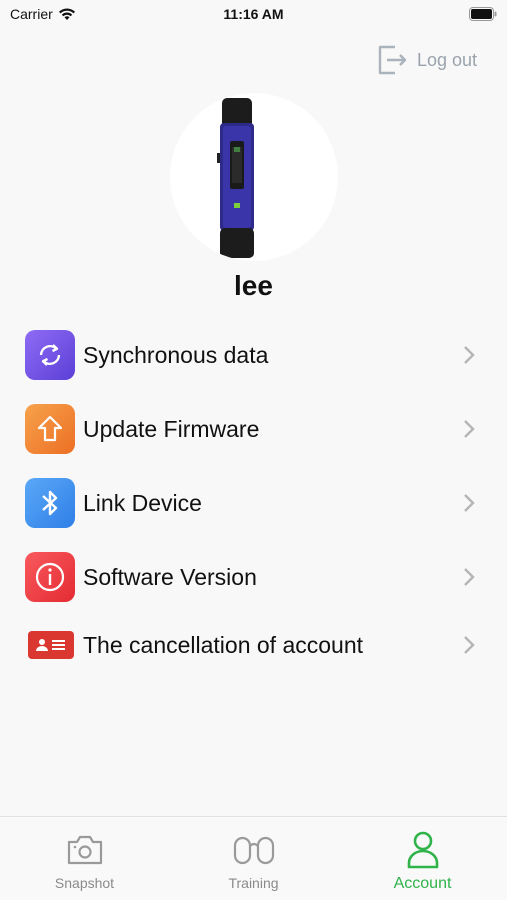 The height and width of the screenshot is (900, 507). Describe the element at coordinates (422, 883) in the screenshot. I see `tab-label: Account` at that location.